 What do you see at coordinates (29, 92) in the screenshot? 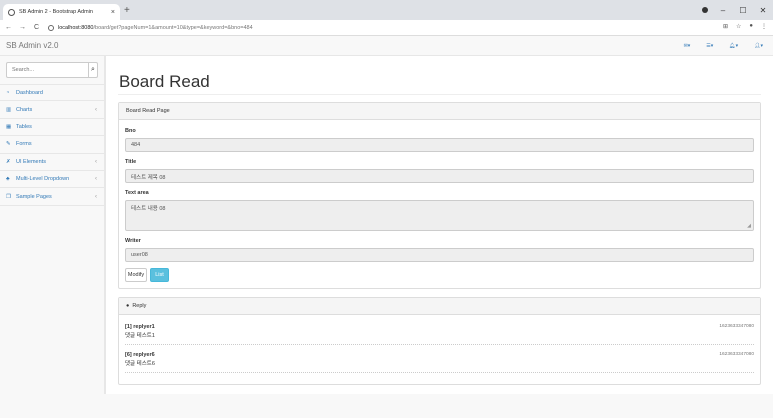
I see `sidebar-item-label: Dashboard` at bounding box center [29, 92].